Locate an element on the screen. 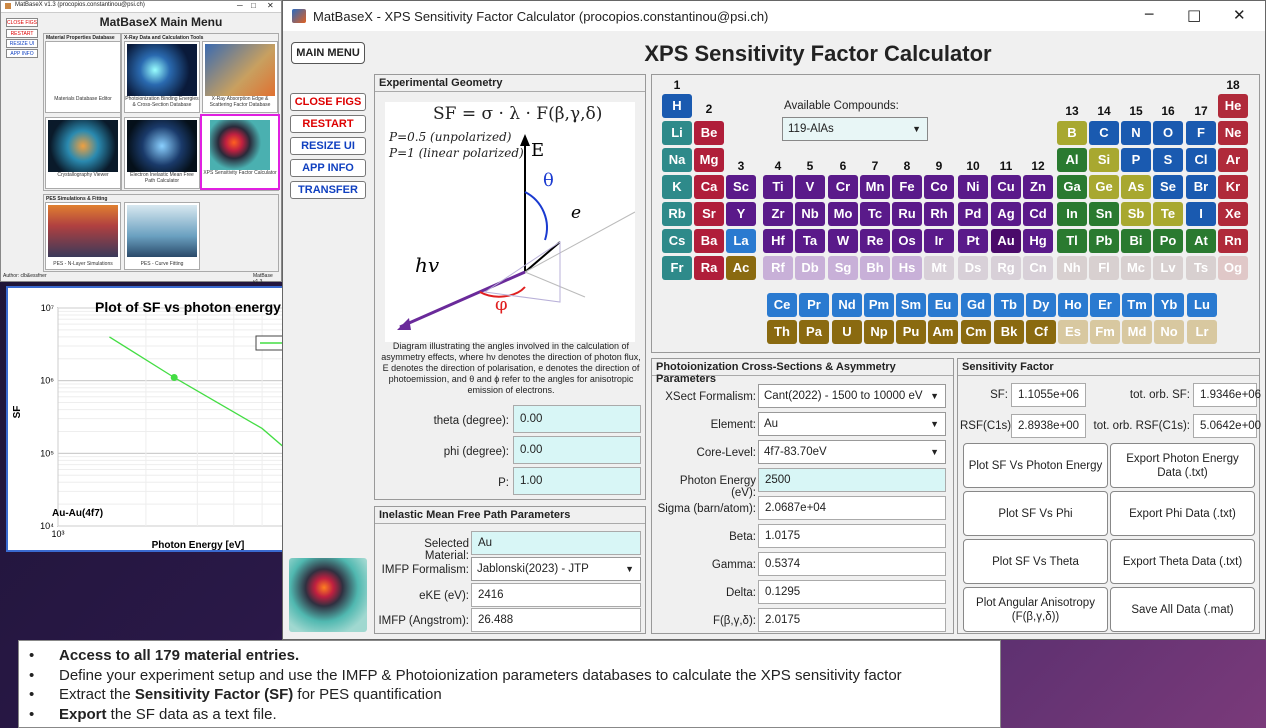 This screenshot has width=1266, height=728. element-po: Po is located at coordinates (1168, 241).